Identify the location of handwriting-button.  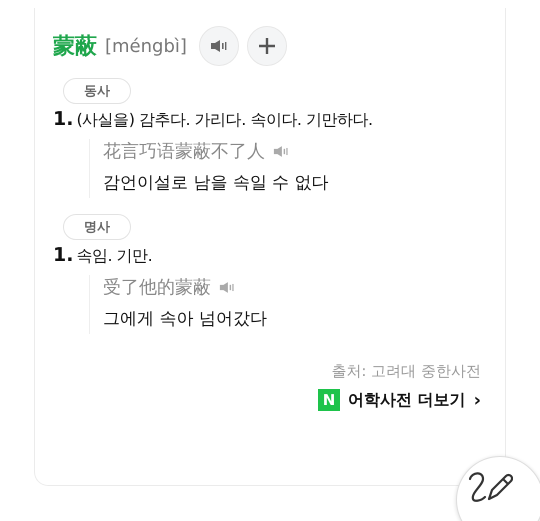
(498, 488).